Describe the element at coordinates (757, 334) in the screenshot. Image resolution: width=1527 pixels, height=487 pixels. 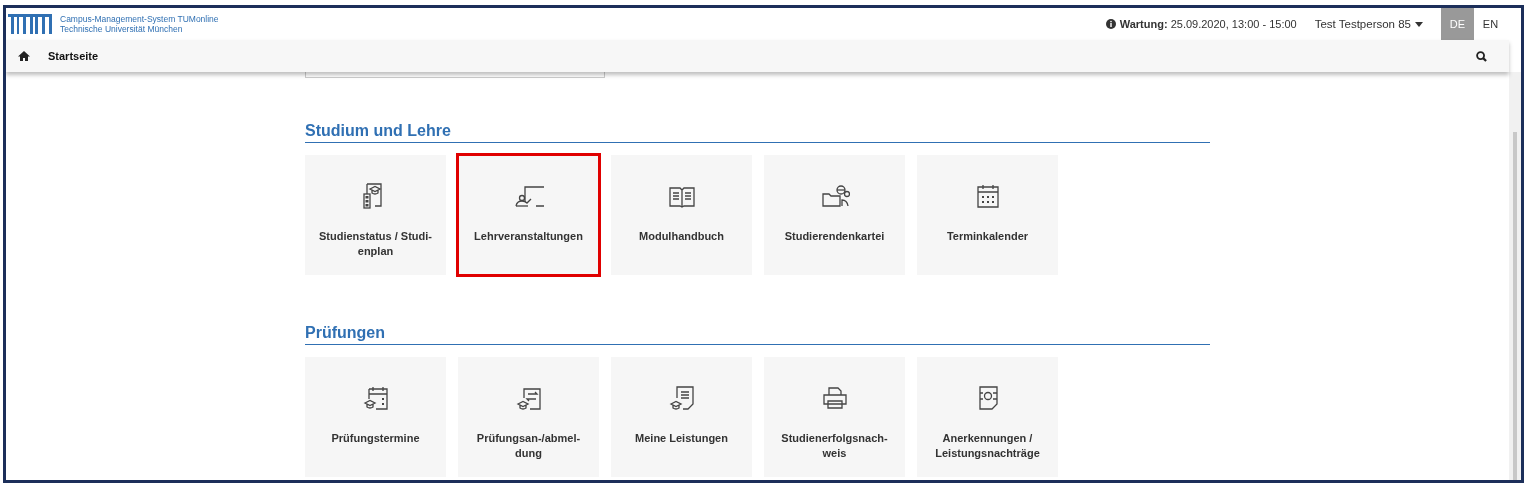
I see `section-heading: Prüfungen` at that location.